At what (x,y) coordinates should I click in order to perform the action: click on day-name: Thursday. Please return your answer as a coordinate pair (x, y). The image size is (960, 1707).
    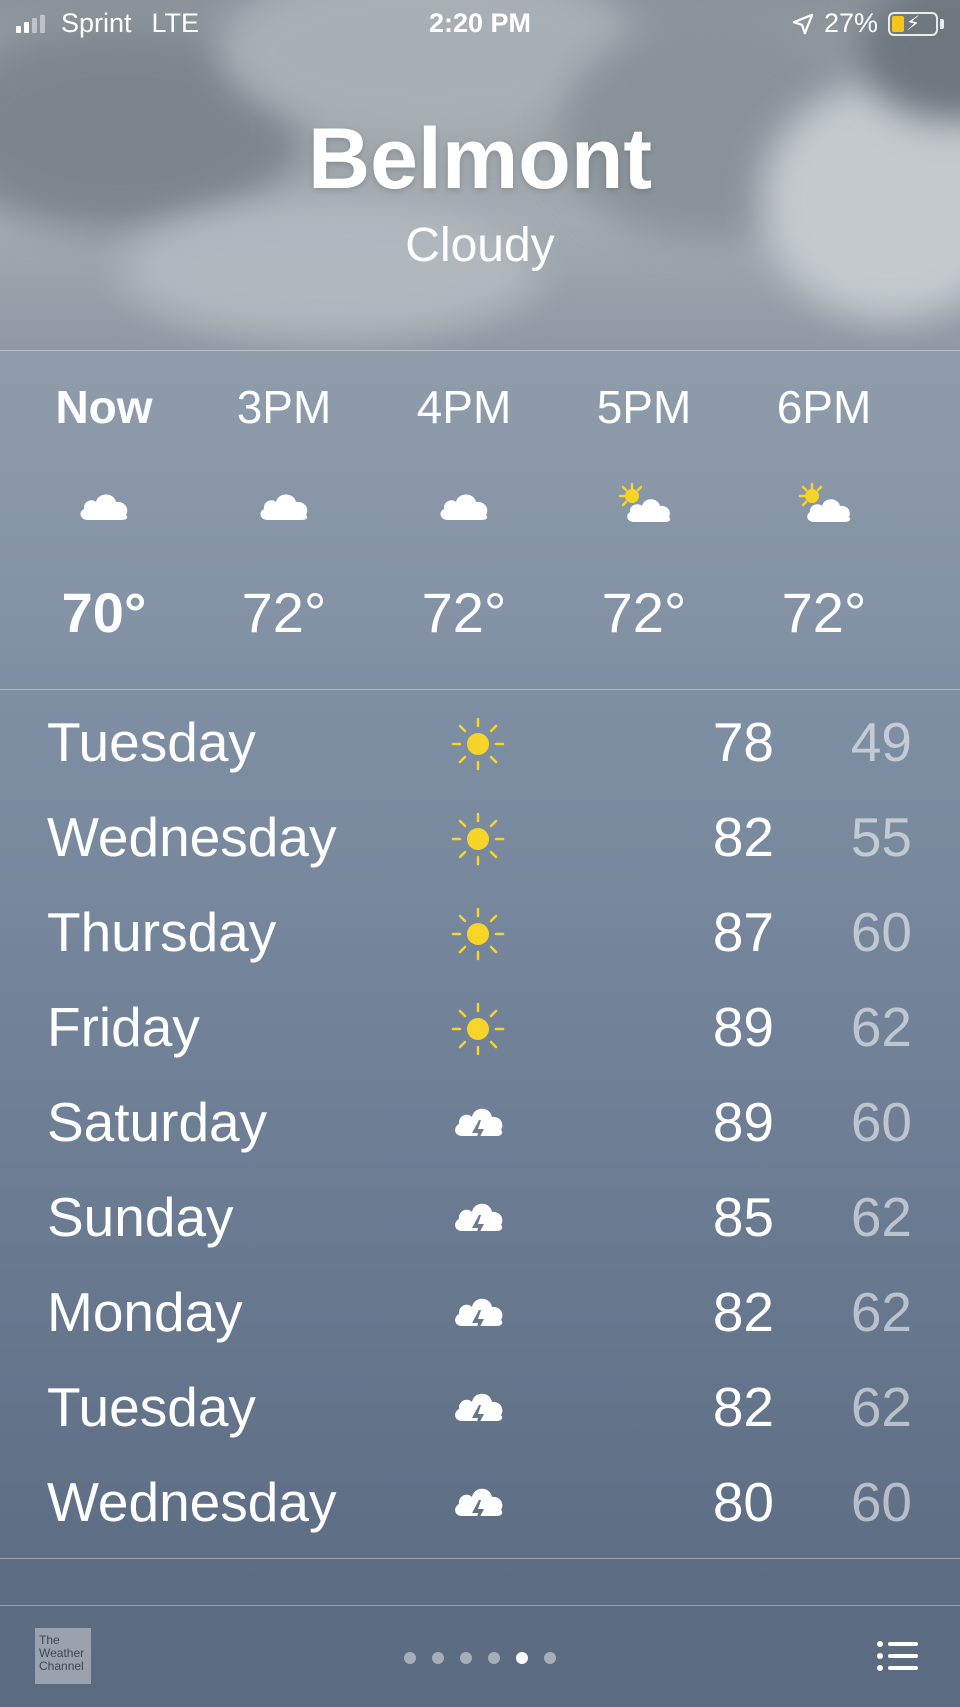
    Looking at the image, I should click on (162, 932).